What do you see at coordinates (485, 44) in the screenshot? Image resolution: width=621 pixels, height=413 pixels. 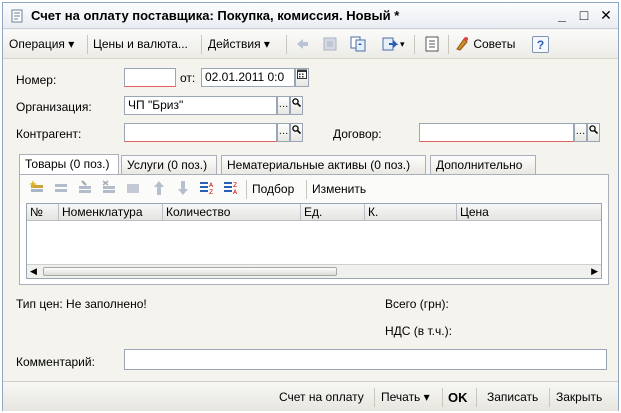 I see `tips-button: Советы` at bounding box center [485, 44].